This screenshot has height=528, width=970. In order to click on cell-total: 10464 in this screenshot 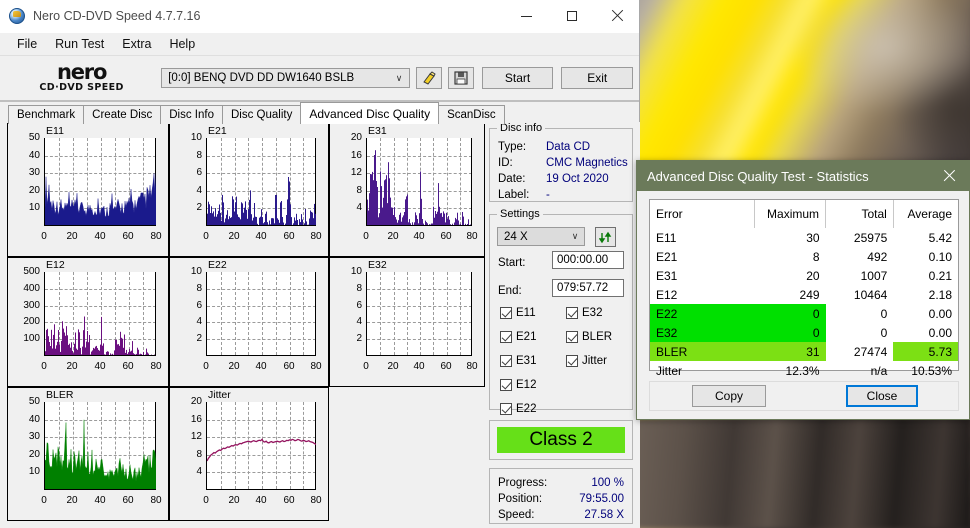, I will do `click(870, 294)`.